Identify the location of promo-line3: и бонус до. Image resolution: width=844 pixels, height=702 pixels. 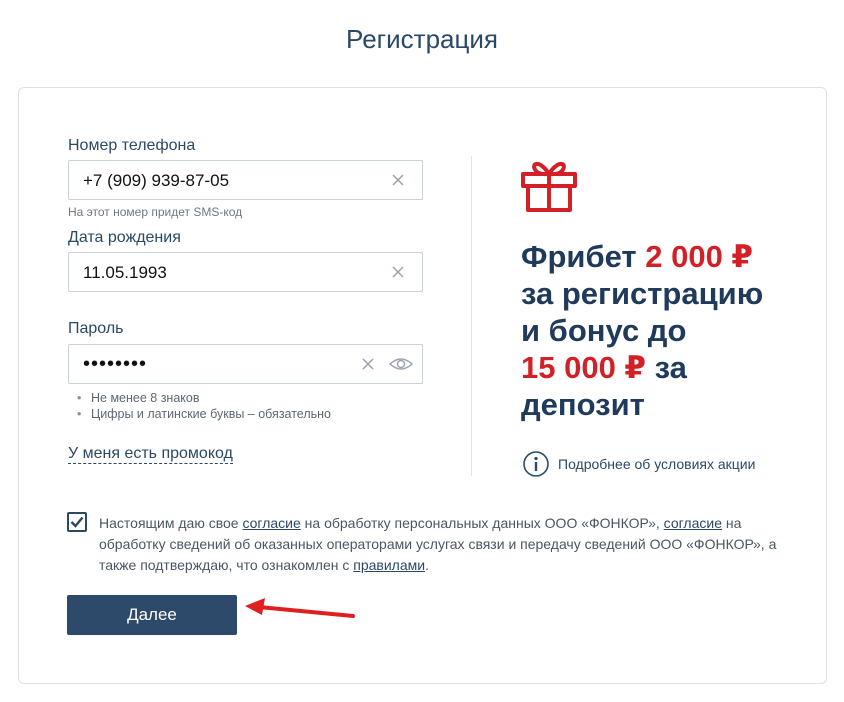
(604, 330).